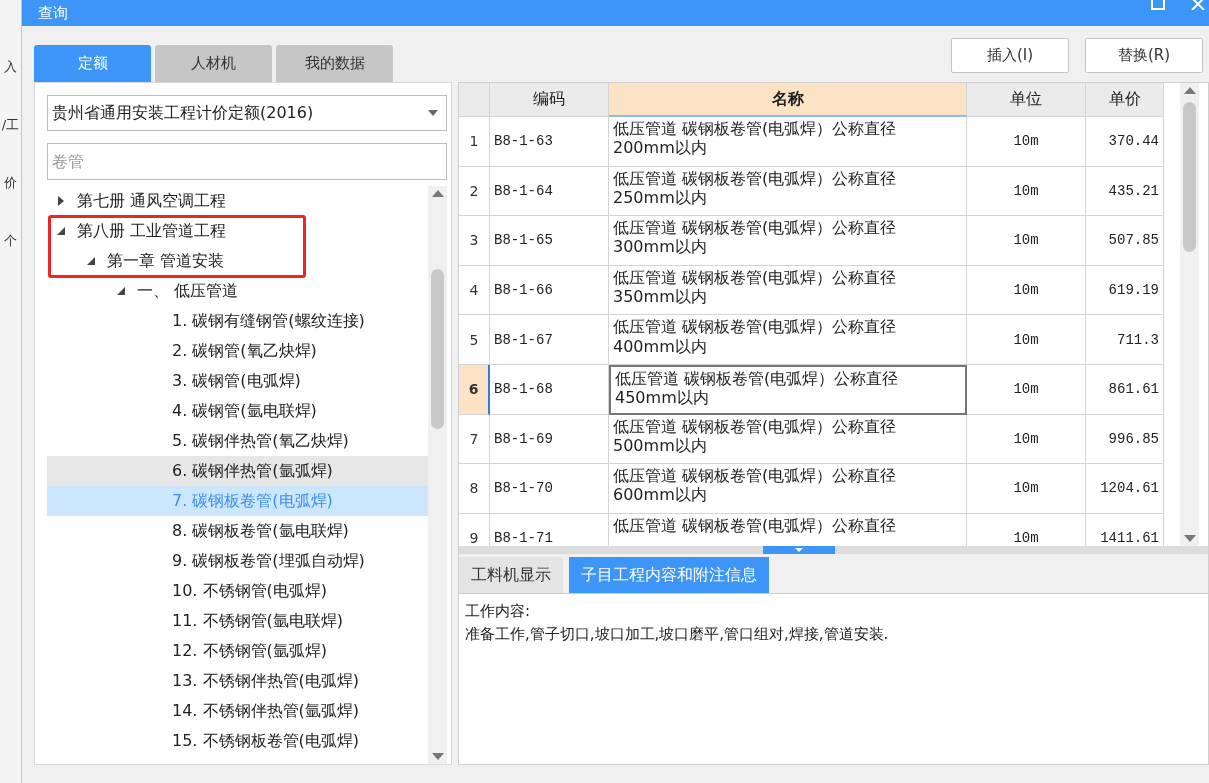  What do you see at coordinates (334, 63) in the screenshot?
I see `tab: 我的数据` at bounding box center [334, 63].